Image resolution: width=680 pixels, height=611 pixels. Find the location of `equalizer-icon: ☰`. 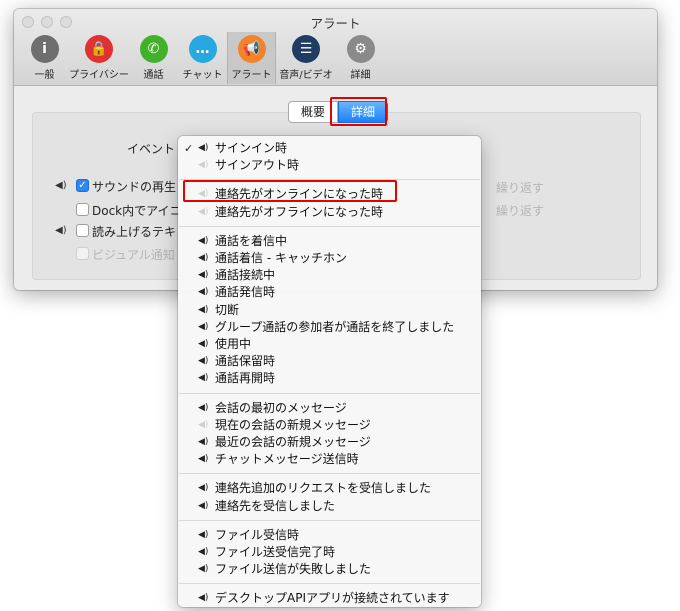

equalizer-icon: ☰ is located at coordinates (306, 49).